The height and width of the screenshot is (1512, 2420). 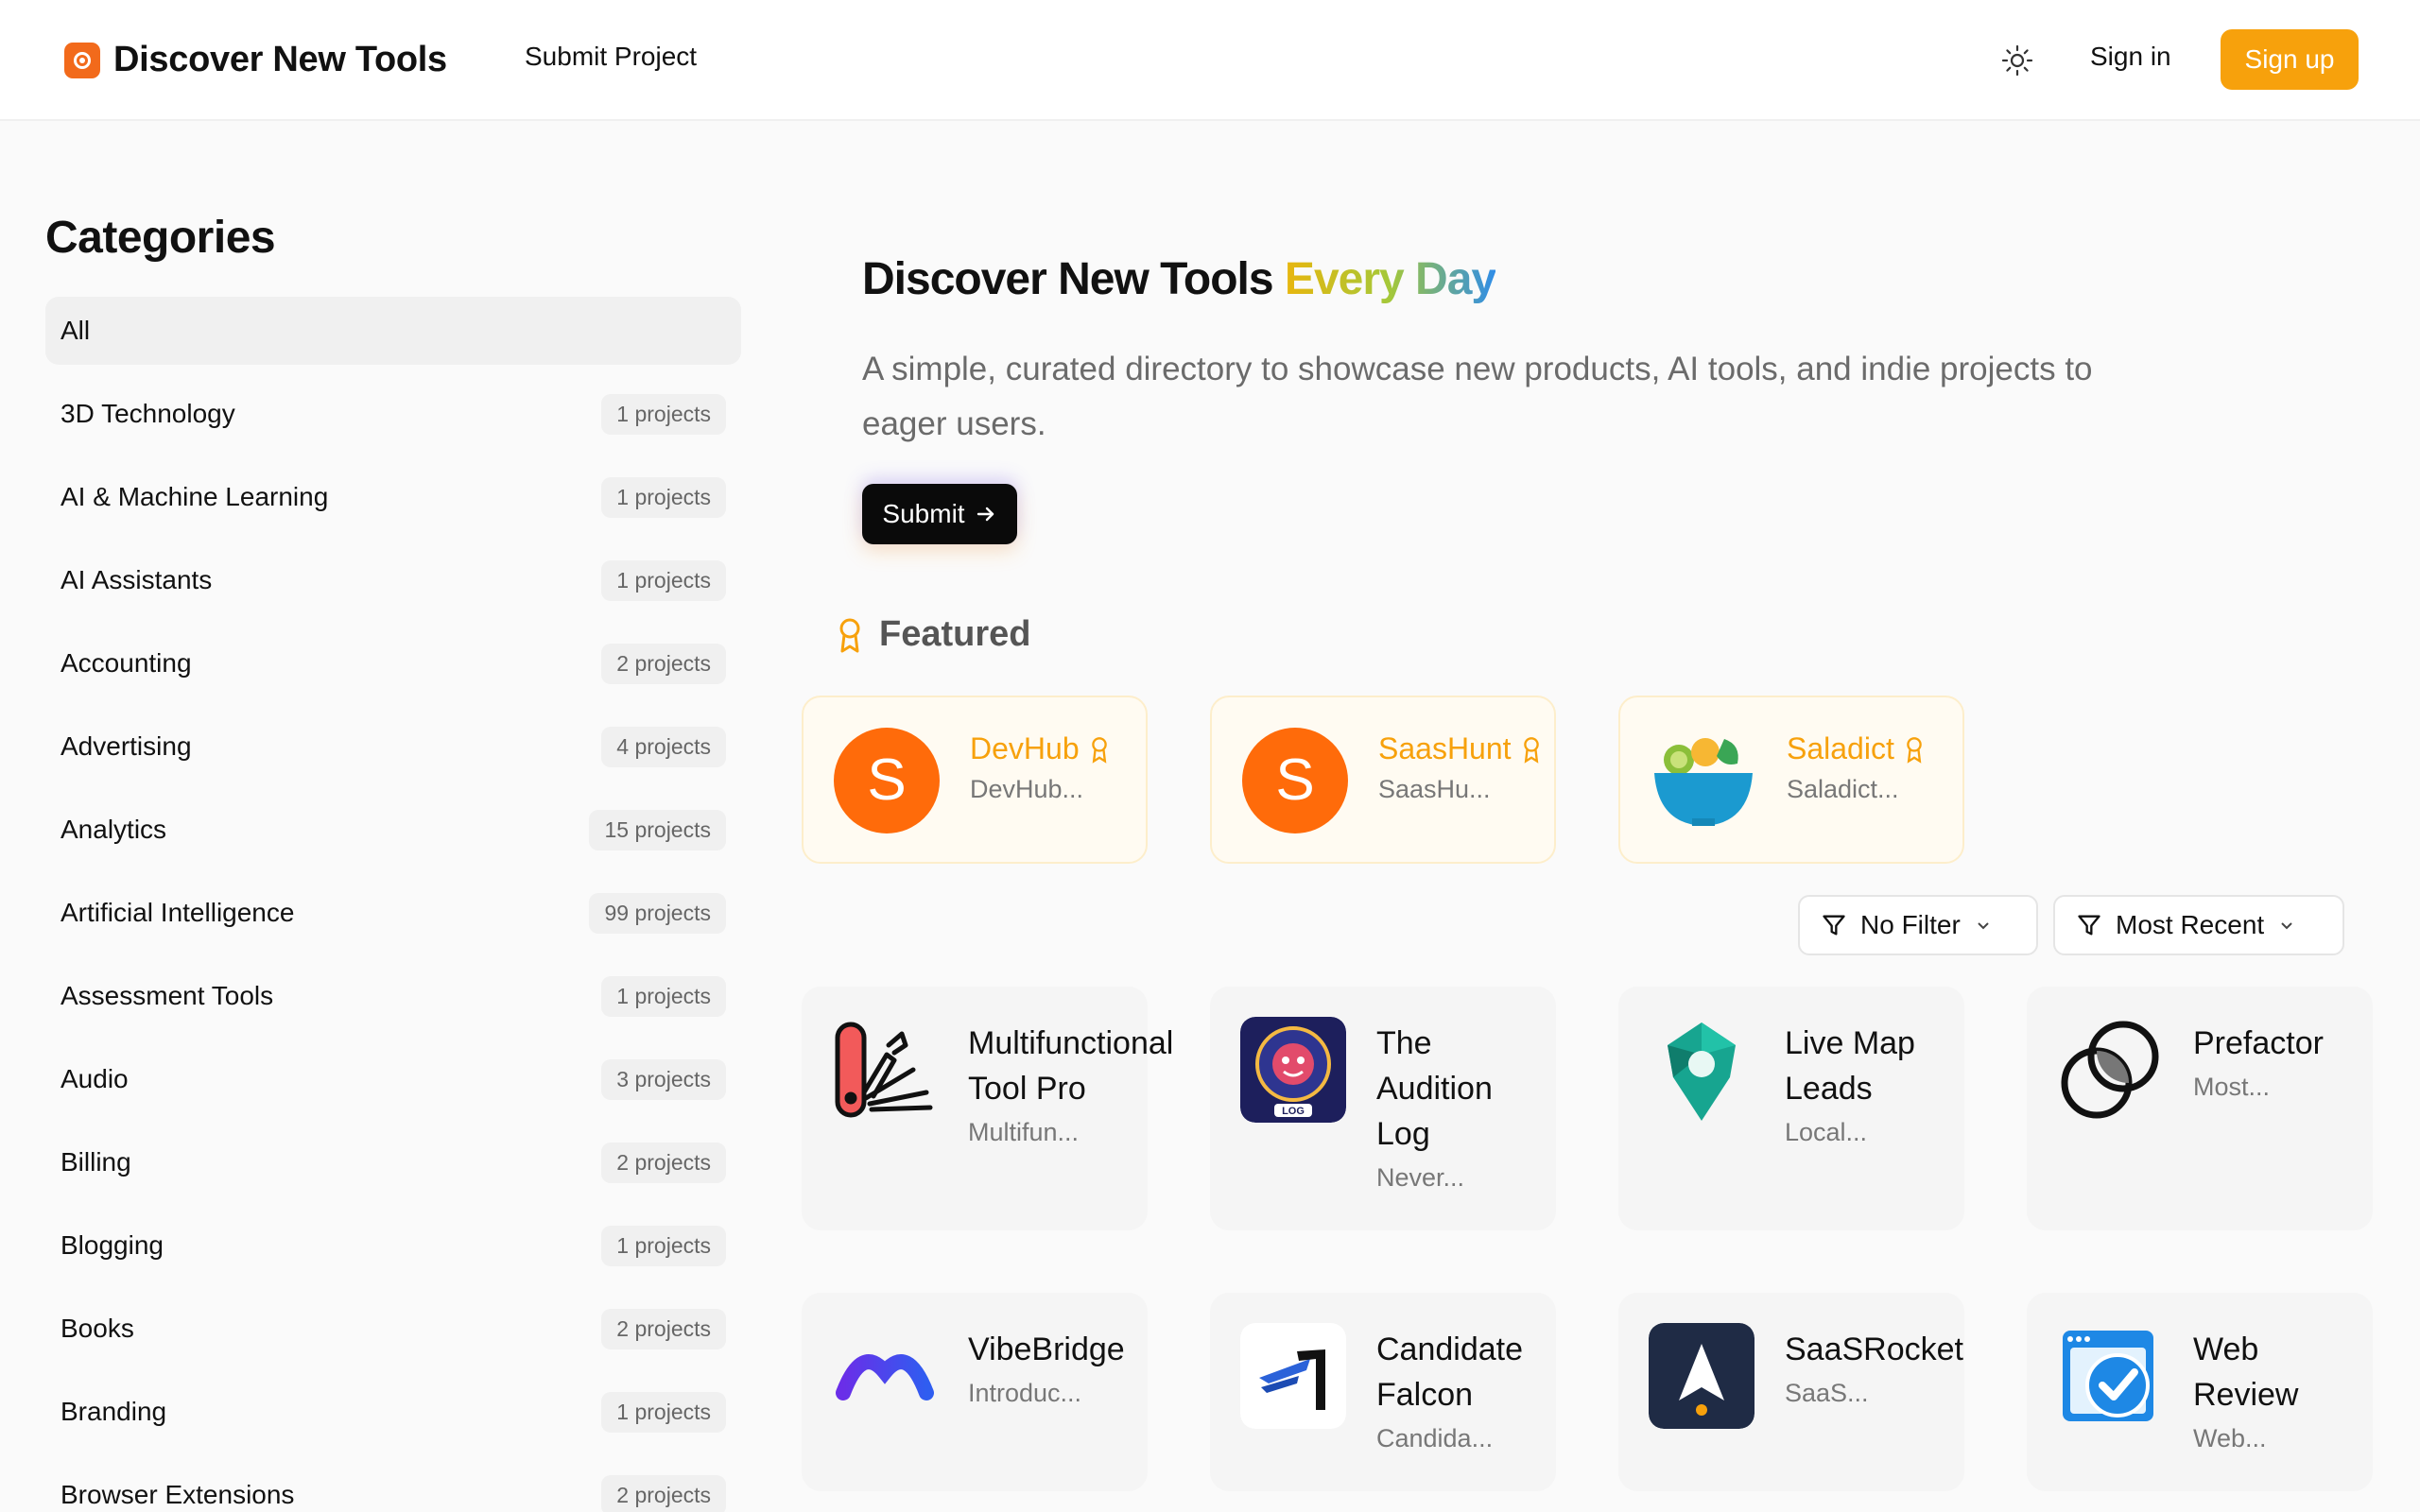 I want to click on arrow-right-icon, so click(x=985, y=514).